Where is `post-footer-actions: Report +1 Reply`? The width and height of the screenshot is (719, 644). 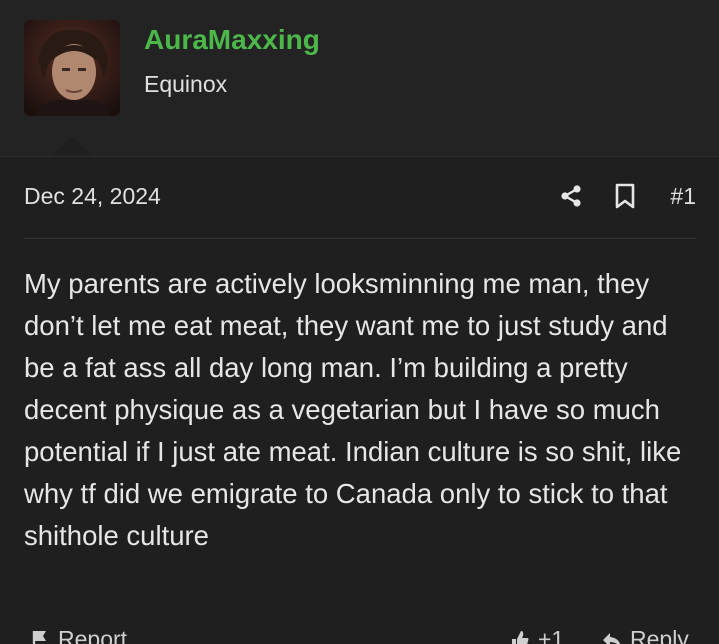
post-footer-actions: Report +1 Reply is located at coordinates (360, 635).